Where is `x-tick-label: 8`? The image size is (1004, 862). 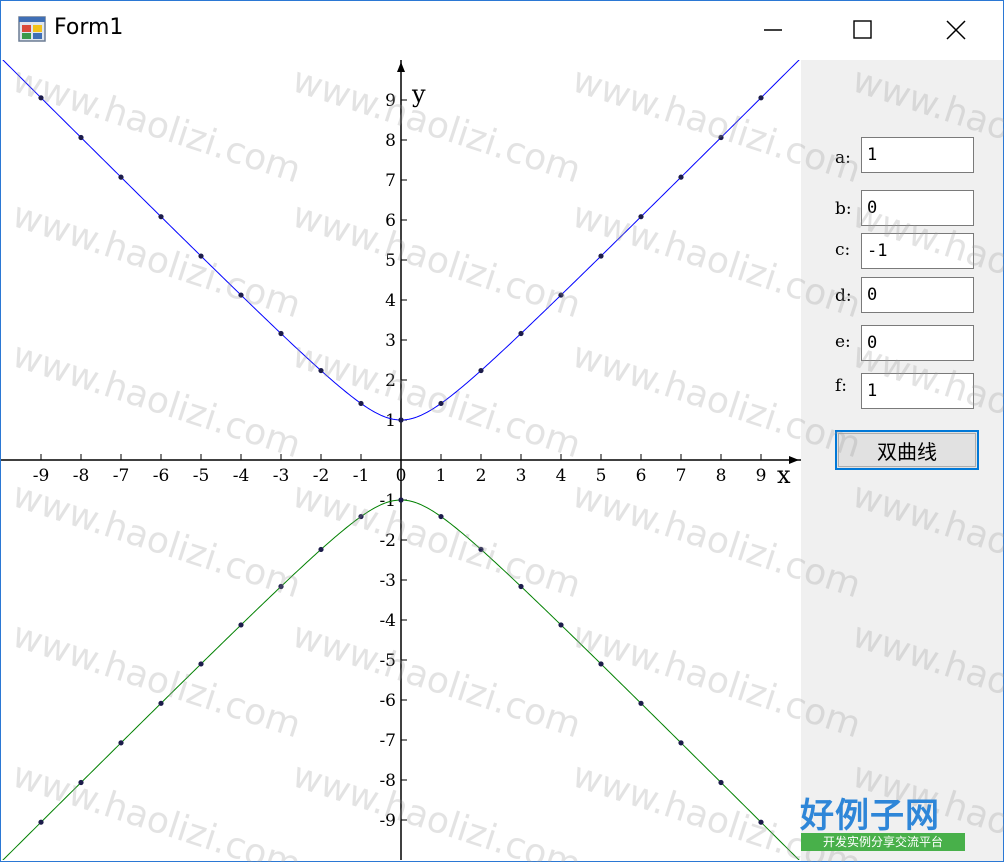 x-tick-label: 8 is located at coordinates (721, 476).